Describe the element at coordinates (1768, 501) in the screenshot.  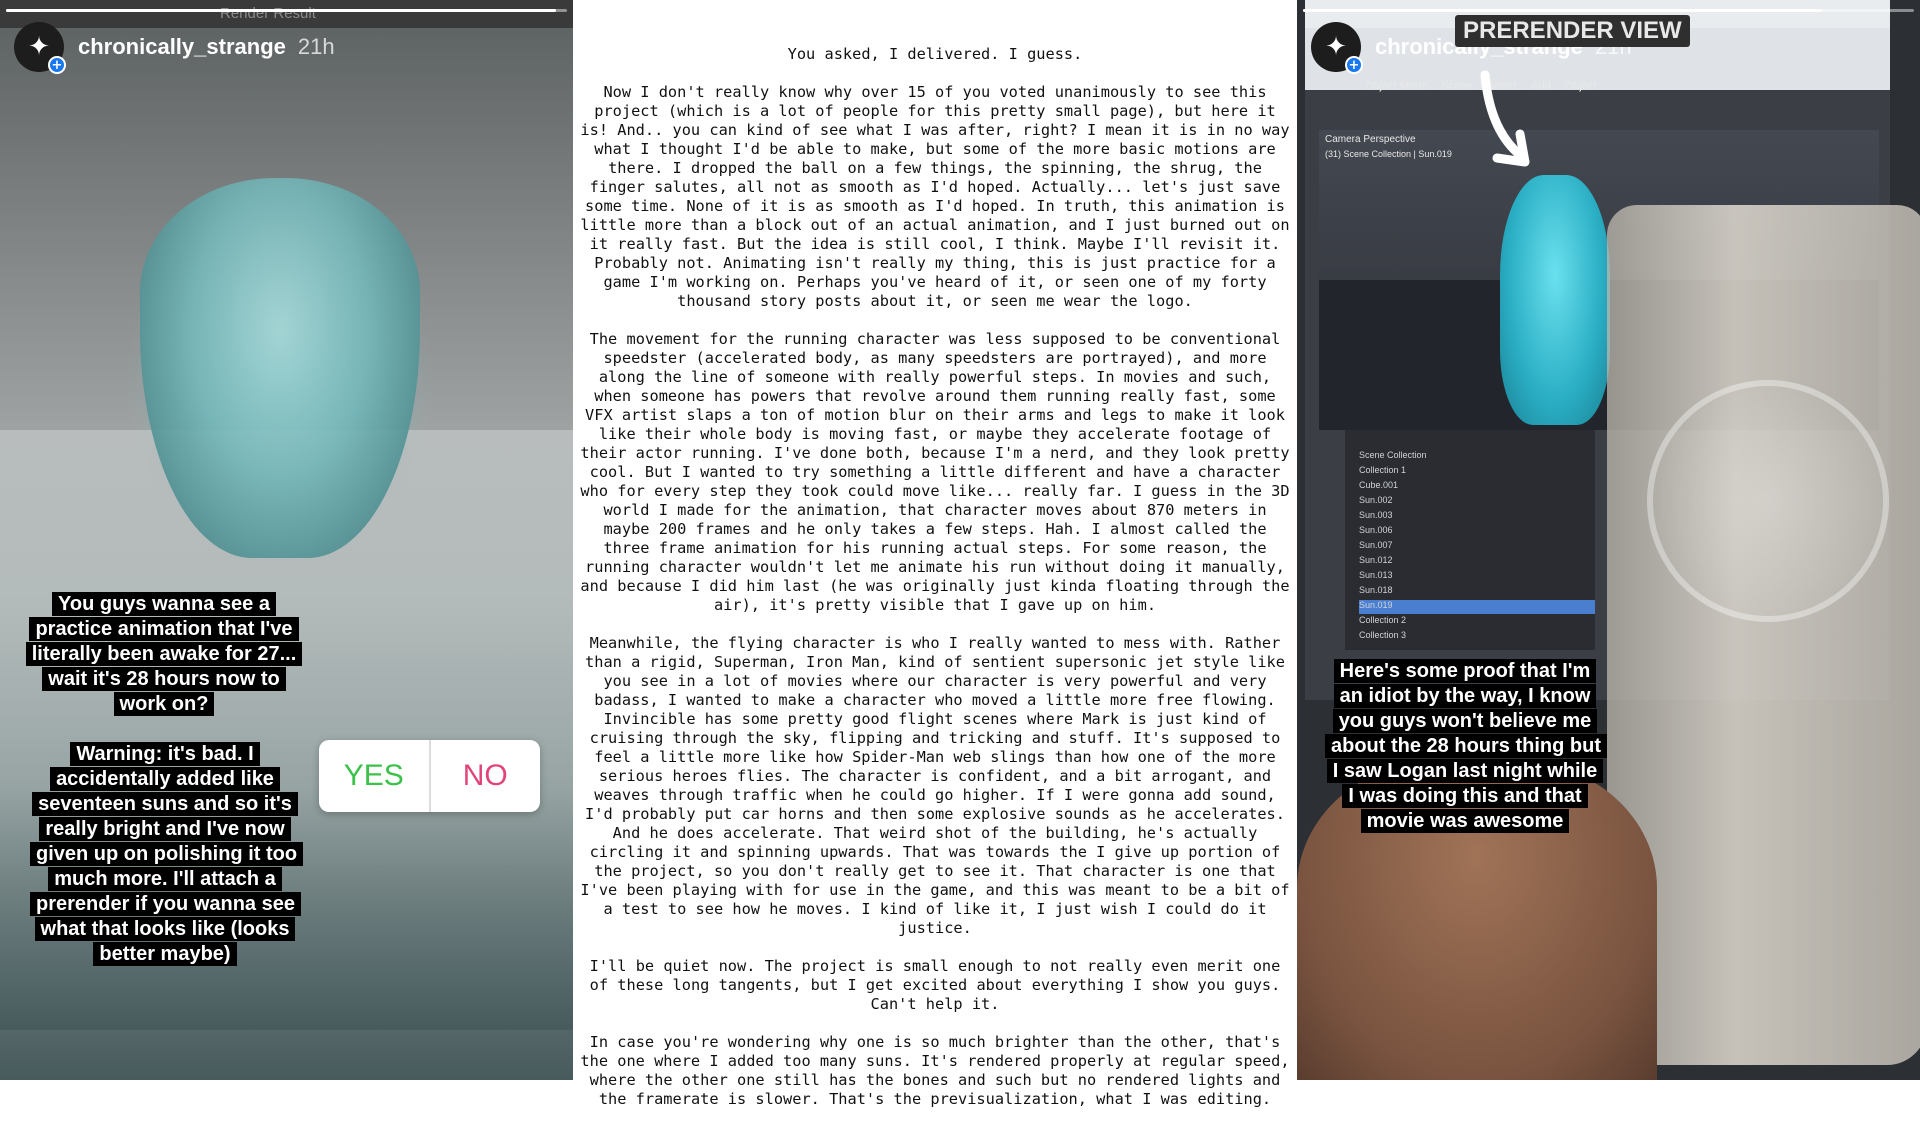
I see `cup-logo` at that location.